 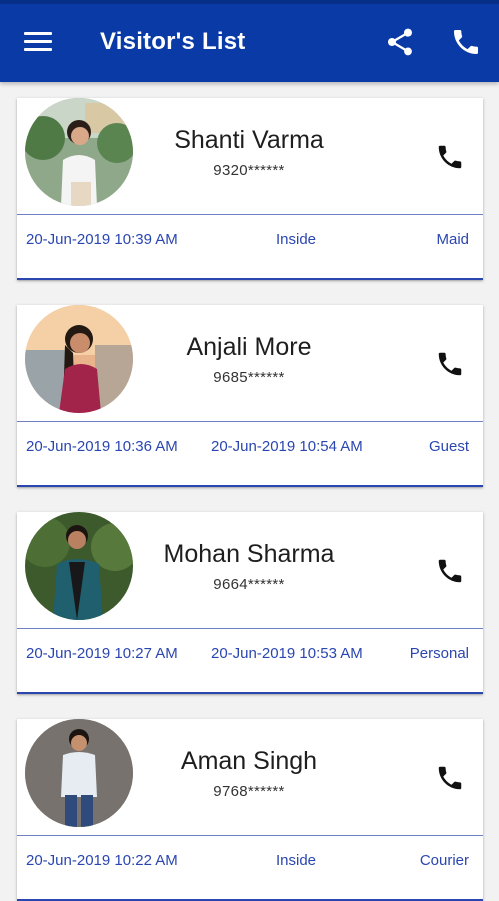 I want to click on in-time: 20-Jun-2019 10:27 AM, so click(x=102, y=653).